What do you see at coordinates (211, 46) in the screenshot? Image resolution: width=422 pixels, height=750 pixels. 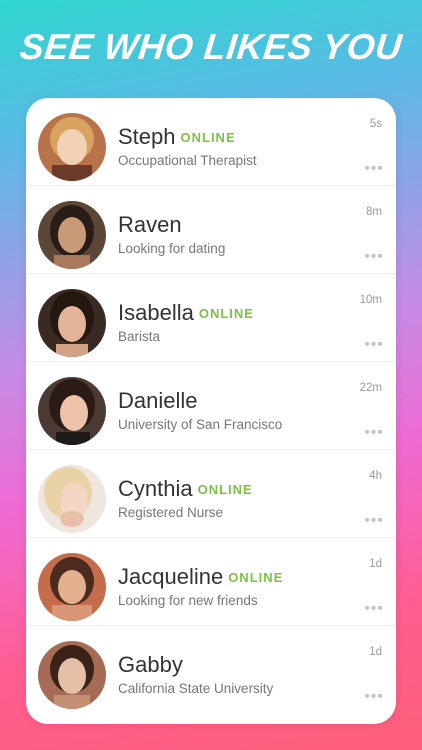 I see `headline: SEE WHO LIKES YOU` at bounding box center [211, 46].